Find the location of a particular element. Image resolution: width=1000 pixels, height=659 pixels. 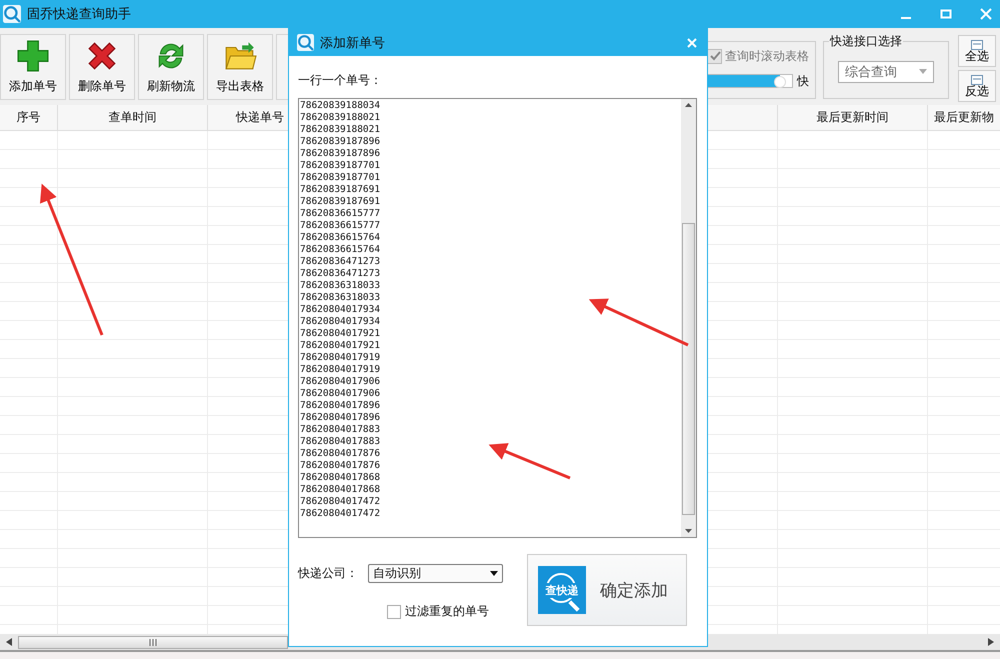

scroll-right-icon is located at coordinates (991, 642).